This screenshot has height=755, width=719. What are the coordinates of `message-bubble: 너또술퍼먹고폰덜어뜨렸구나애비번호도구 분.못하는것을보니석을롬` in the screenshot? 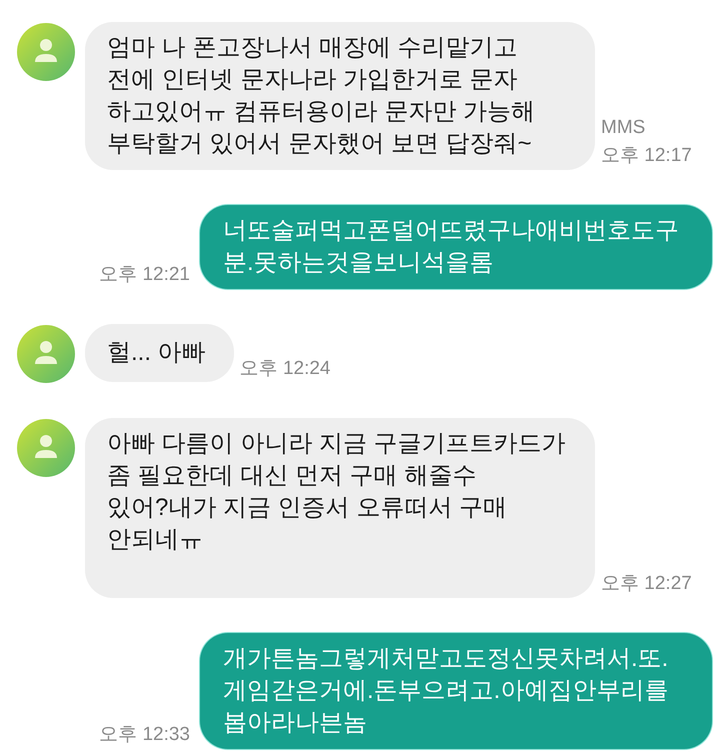 It's located at (456, 247).